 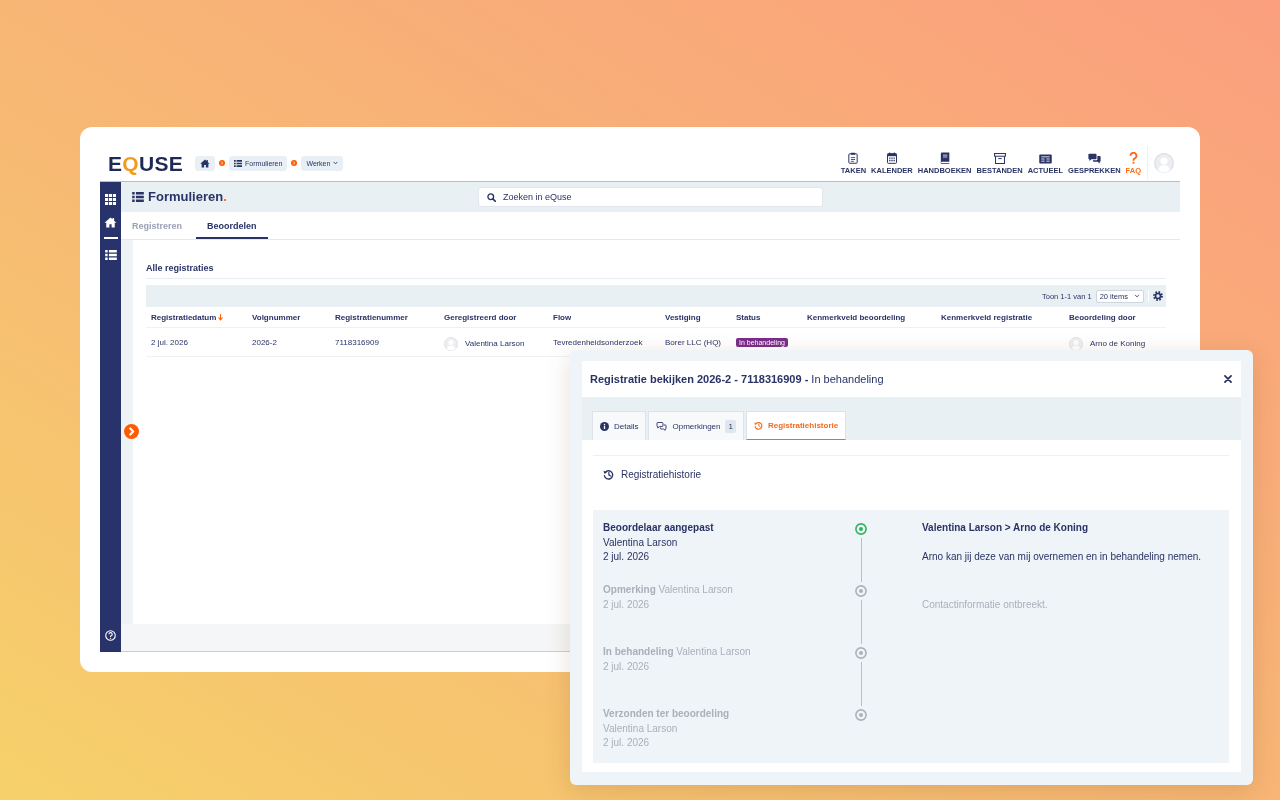 What do you see at coordinates (1006, 528) in the screenshot?
I see `event-heading: Valentina Larson > Arno de Koning` at bounding box center [1006, 528].